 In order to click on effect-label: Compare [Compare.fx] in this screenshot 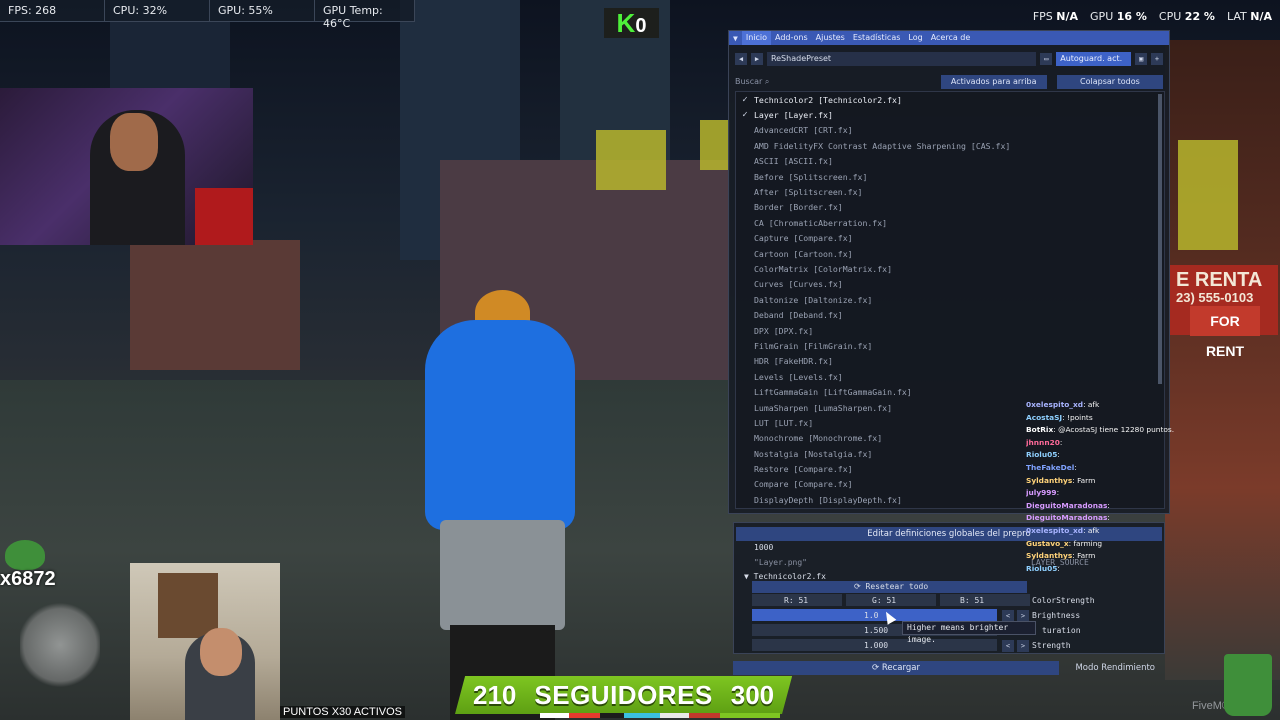, I will do `click(803, 484)`.